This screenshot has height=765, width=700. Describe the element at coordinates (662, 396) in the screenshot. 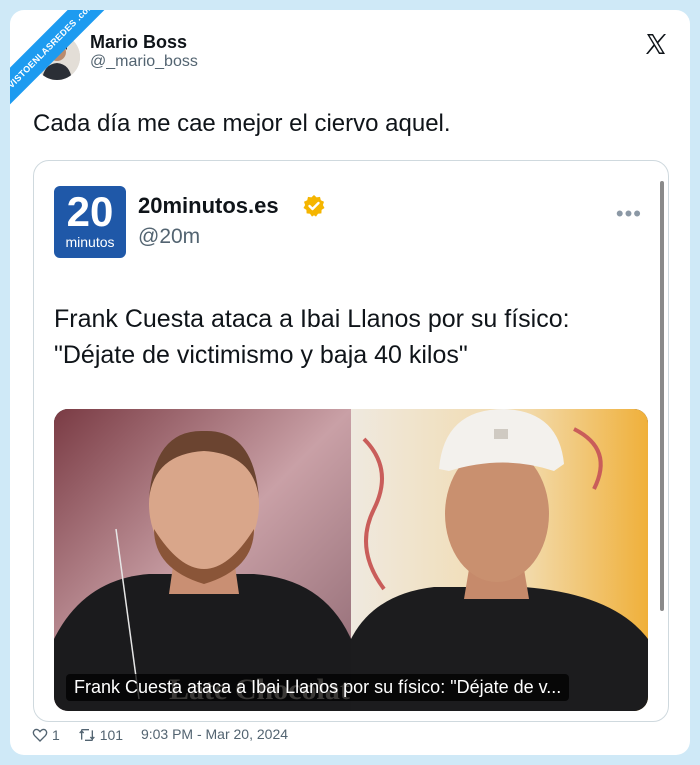

I see `scrollbar` at that location.